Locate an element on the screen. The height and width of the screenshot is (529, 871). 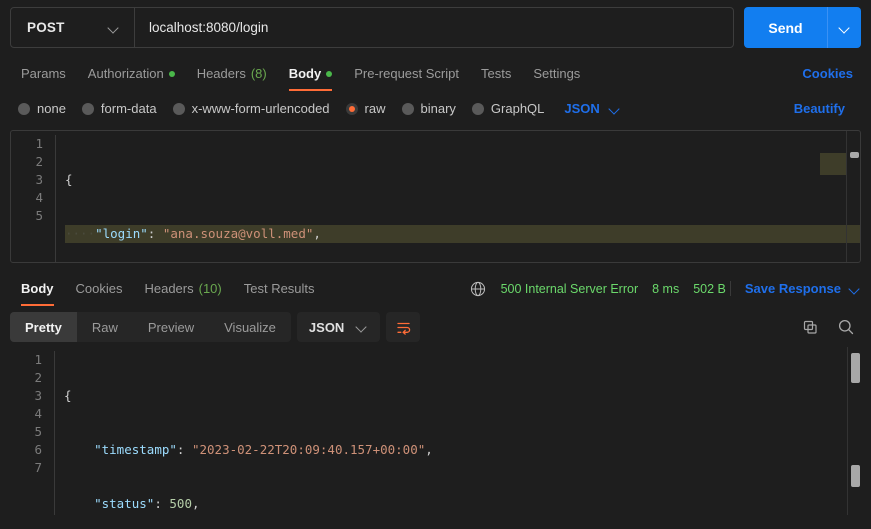
search-response-button is located at coordinates (846, 327).